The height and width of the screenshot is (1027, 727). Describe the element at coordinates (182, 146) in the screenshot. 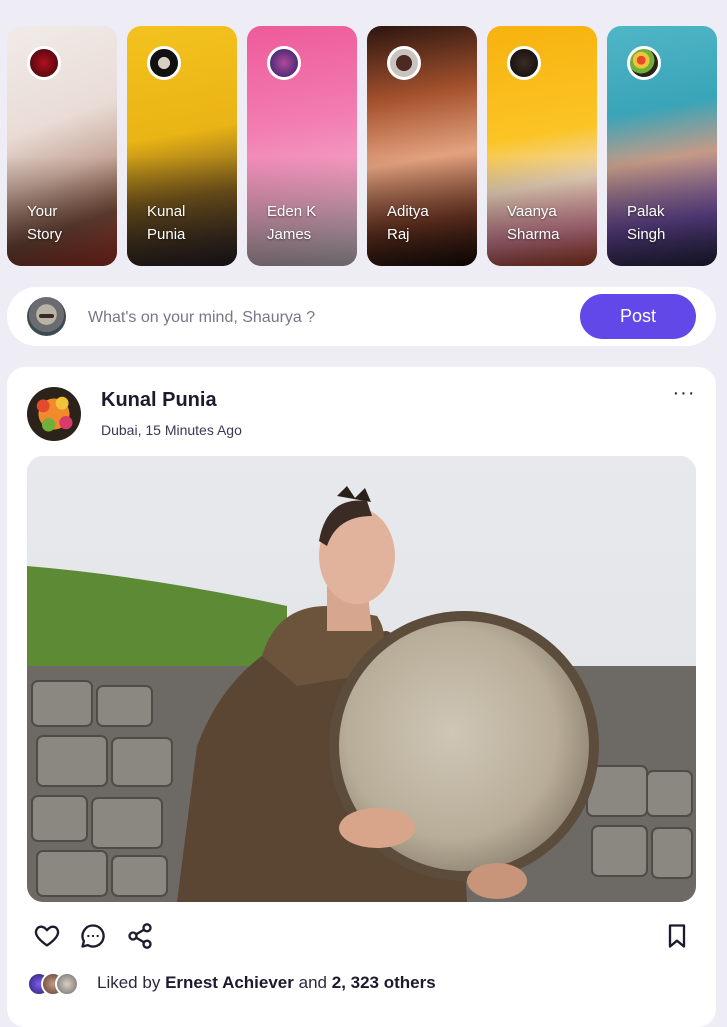

I see `story-kunal-punia: Kunal Punia` at that location.